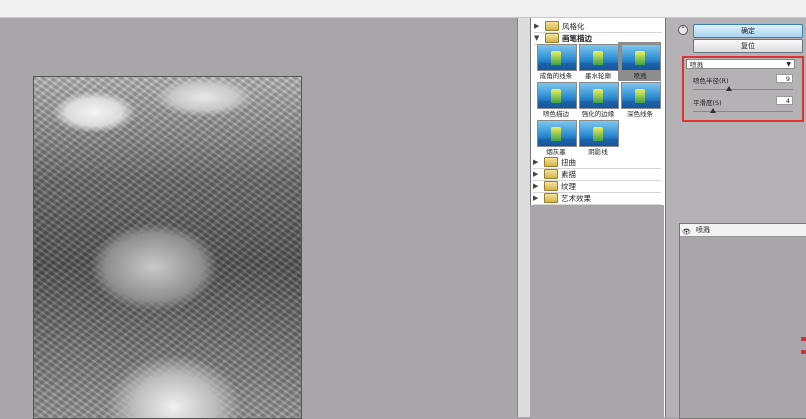 The height and width of the screenshot is (419, 806). Describe the element at coordinates (556, 152) in the screenshot. I see `filter-label: 烟灰墨` at that location.